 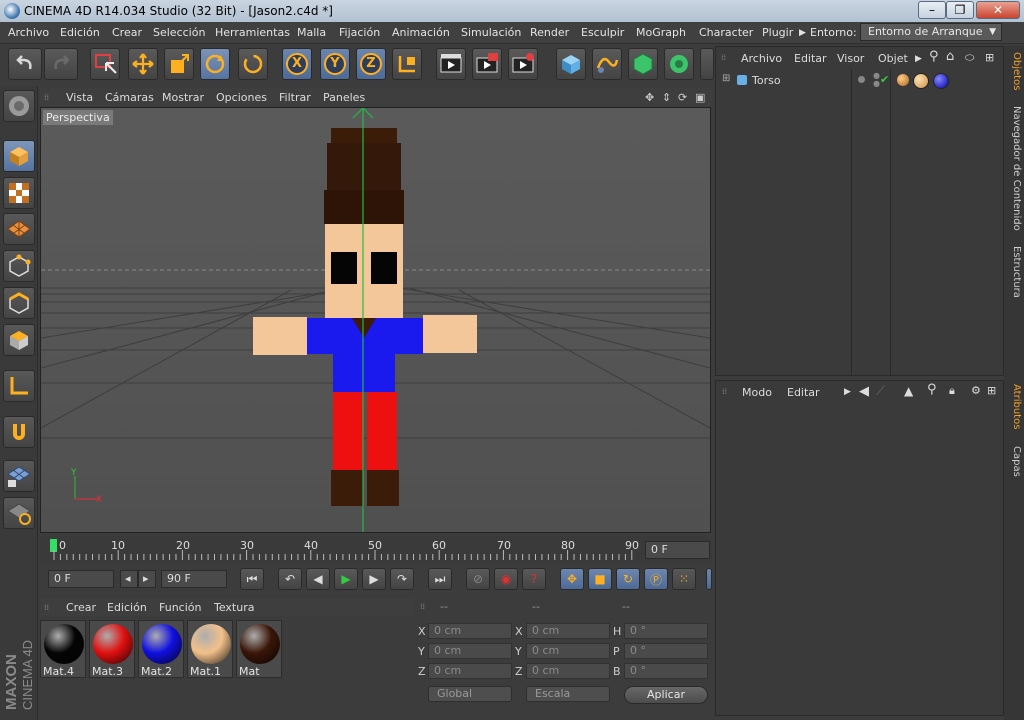 What do you see at coordinates (1014, 461) in the screenshot?
I see `tab-capas: Capas` at bounding box center [1014, 461].